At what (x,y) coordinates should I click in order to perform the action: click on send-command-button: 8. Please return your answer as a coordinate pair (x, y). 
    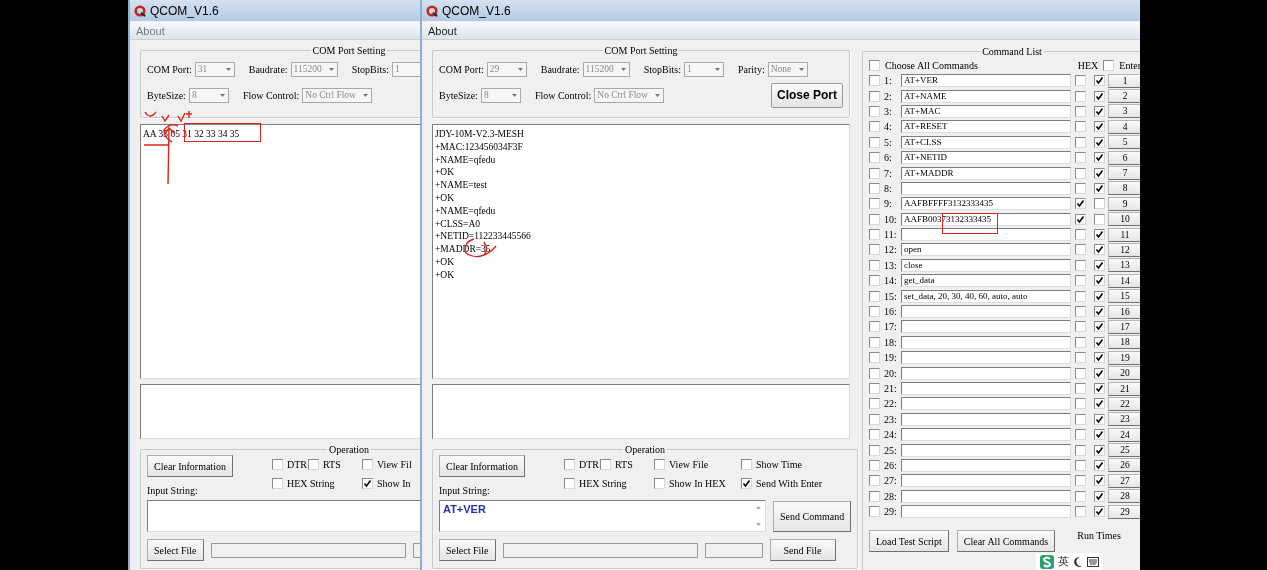
    Looking at the image, I should click on (1124, 188).